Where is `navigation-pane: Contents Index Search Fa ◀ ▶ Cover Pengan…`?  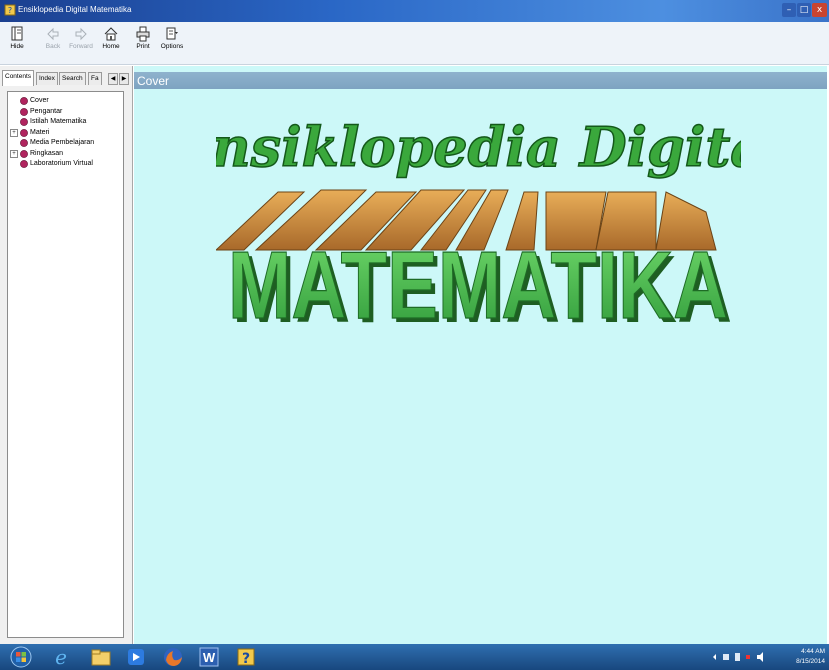 navigation-pane: Contents Index Search Fa ◀ ▶ Cover Pengan… is located at coordinates (66, 355).